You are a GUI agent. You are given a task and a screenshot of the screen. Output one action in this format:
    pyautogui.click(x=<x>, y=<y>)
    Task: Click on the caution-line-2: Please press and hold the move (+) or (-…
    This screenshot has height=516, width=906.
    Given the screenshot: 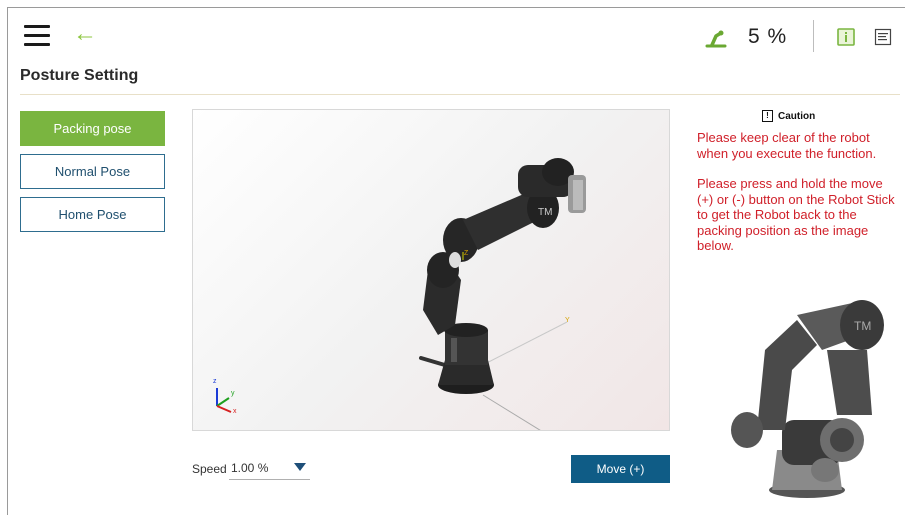 What is the action you would take?
    pyautogui.click(x=796, y=214)
    